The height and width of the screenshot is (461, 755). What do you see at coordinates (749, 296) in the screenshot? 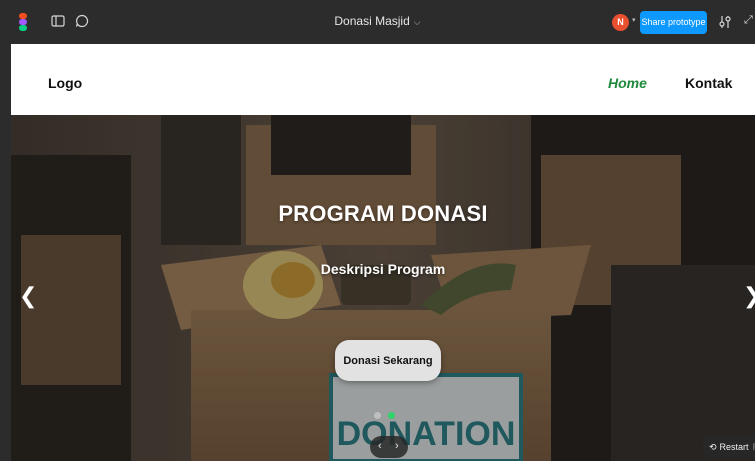
I see `carousel-next-icon: ❯` at bounding box center [749, 296].